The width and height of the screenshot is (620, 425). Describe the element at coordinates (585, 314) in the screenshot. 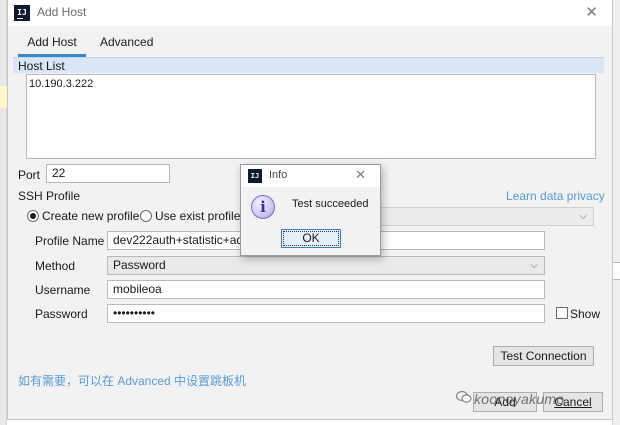

I see `show-password-label: Show` at that location.